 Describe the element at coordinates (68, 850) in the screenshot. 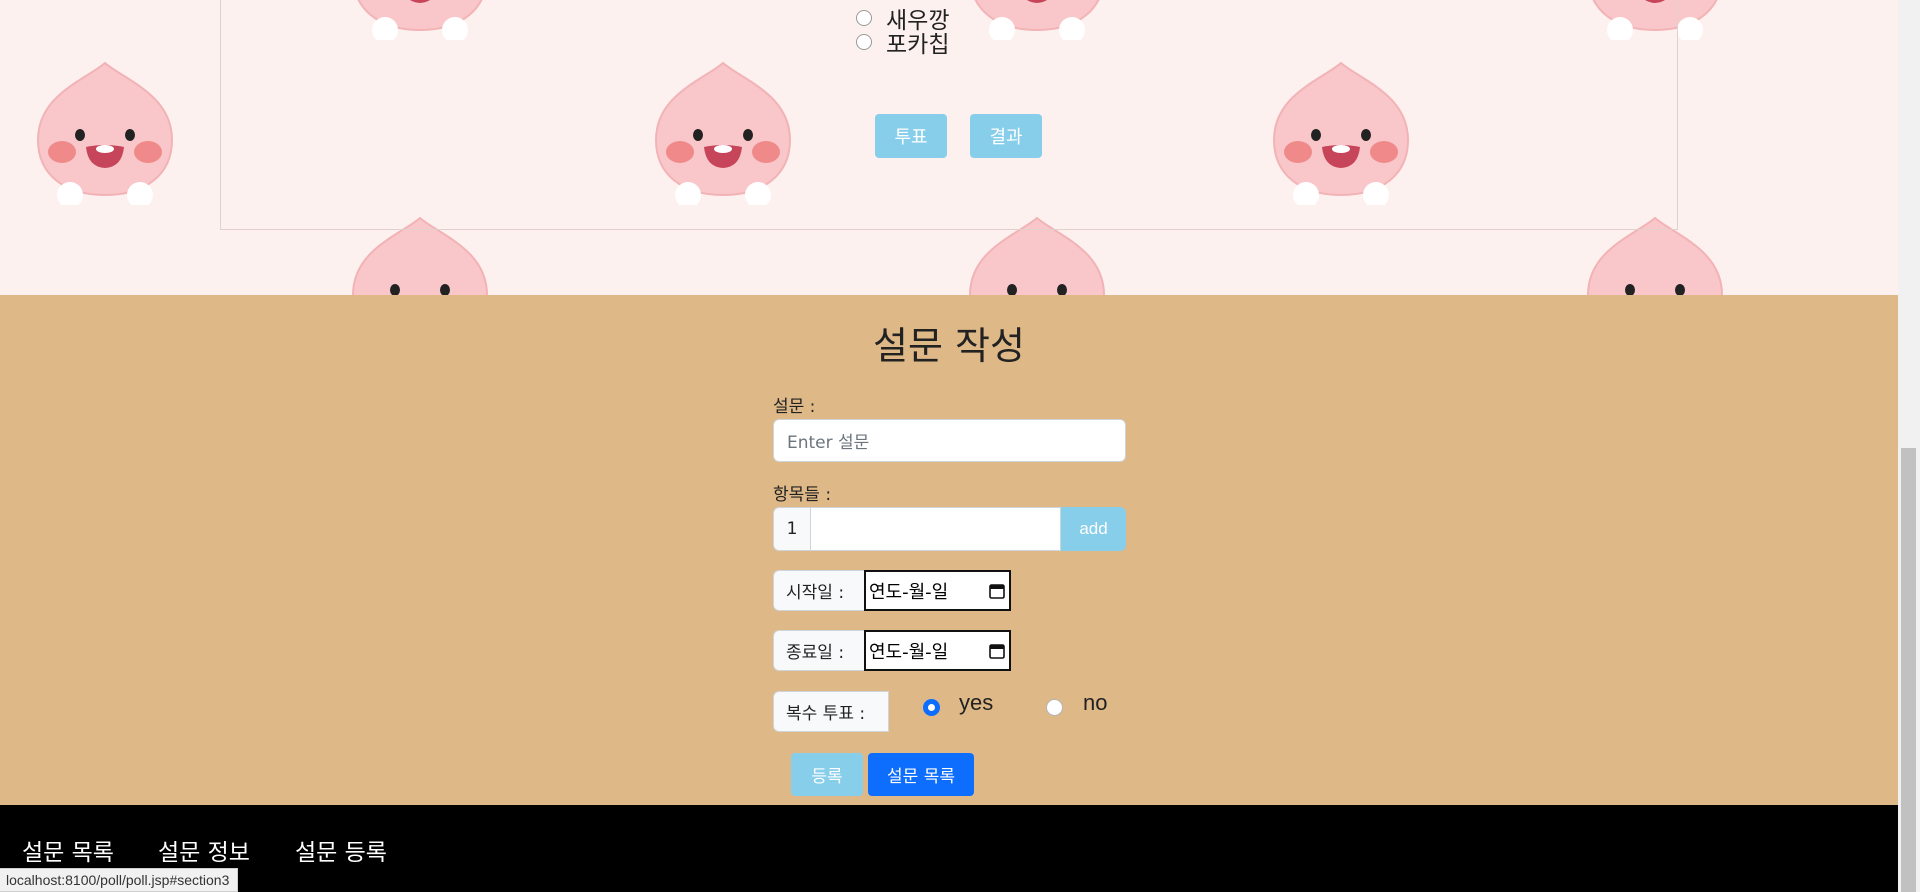

I see `nav-poll-list: 설문 목록` at that location.